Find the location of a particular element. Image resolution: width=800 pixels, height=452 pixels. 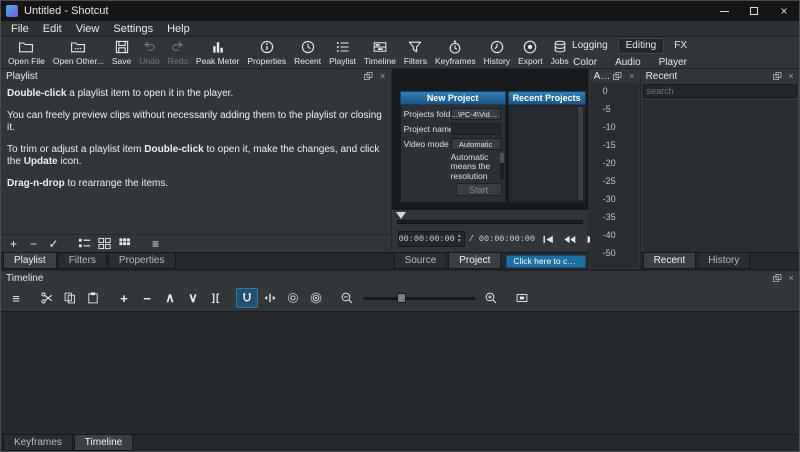

rewind-button is located at coordinates (569, 239).